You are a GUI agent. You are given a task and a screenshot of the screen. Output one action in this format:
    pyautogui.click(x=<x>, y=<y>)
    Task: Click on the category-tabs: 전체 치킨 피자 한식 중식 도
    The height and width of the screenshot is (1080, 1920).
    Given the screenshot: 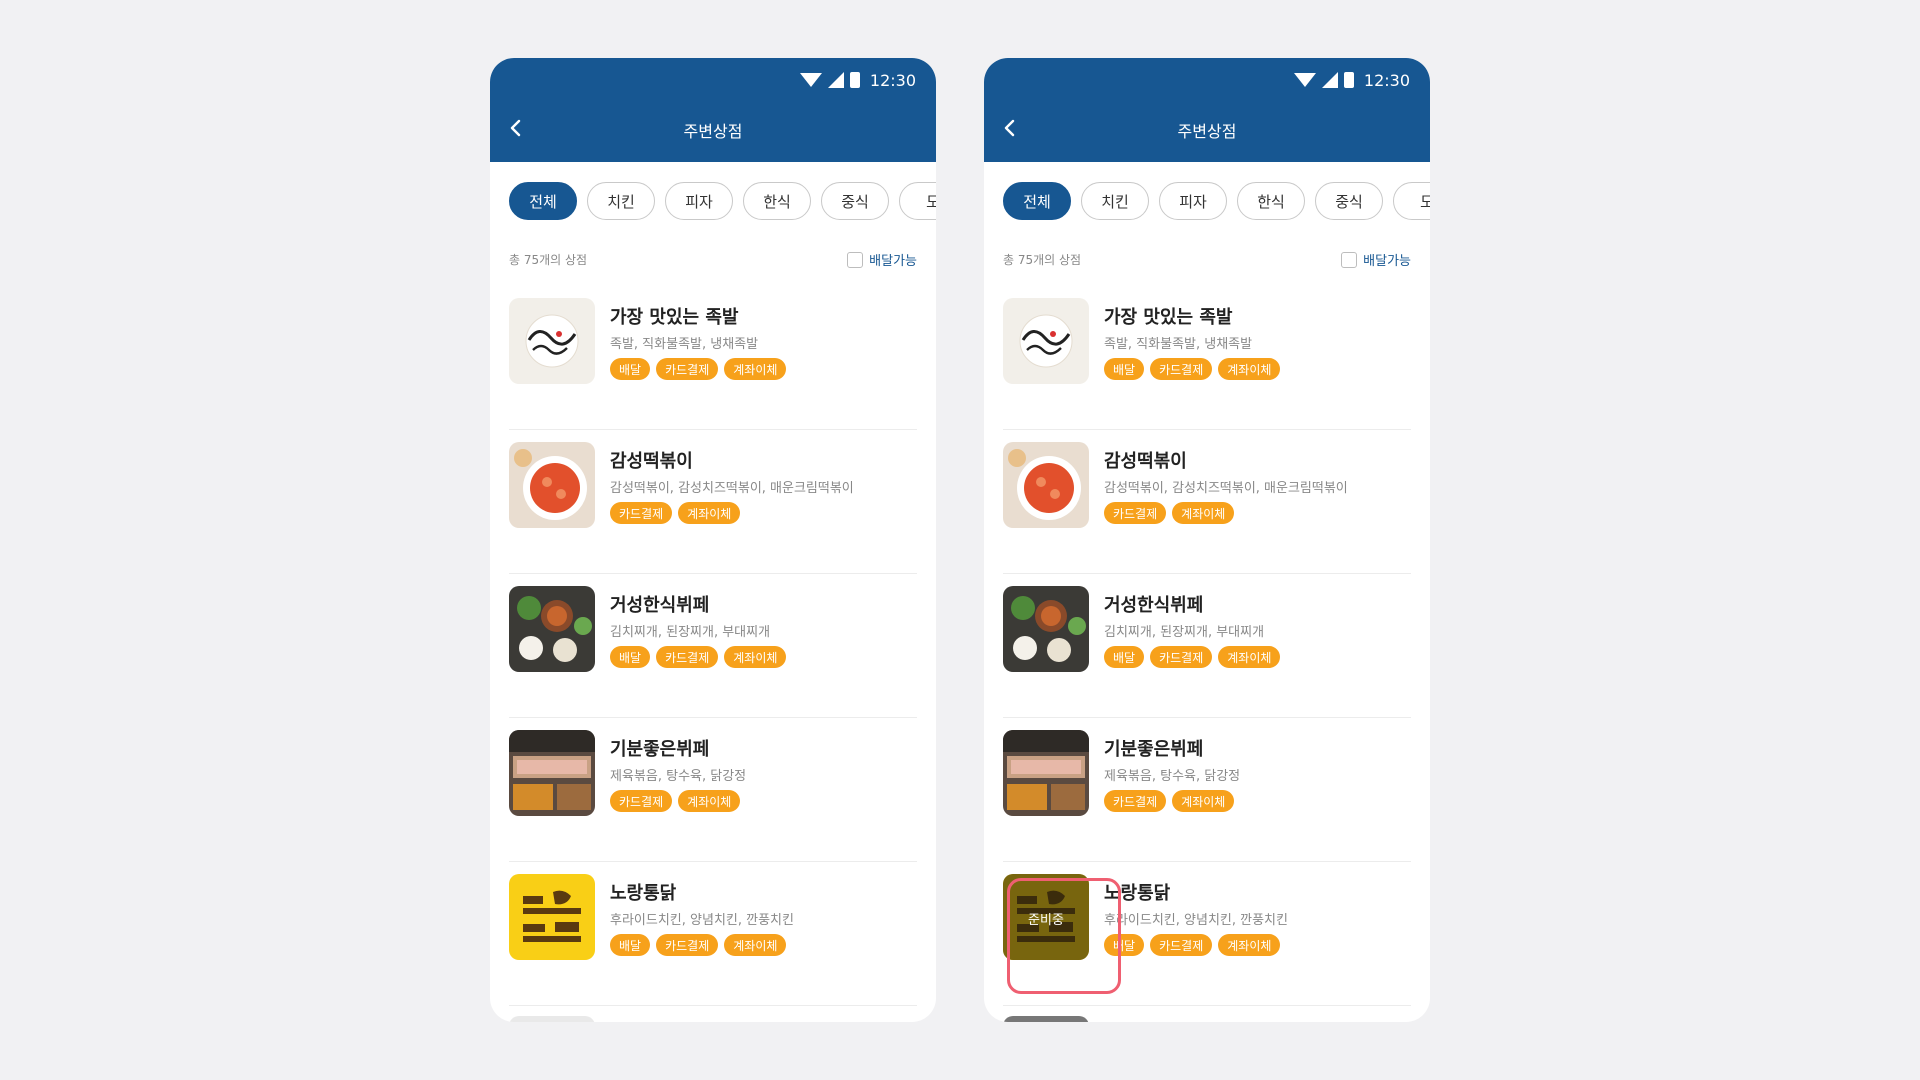 What is the action you would take?
    pyautogui.click(x=1216, y=201)
    